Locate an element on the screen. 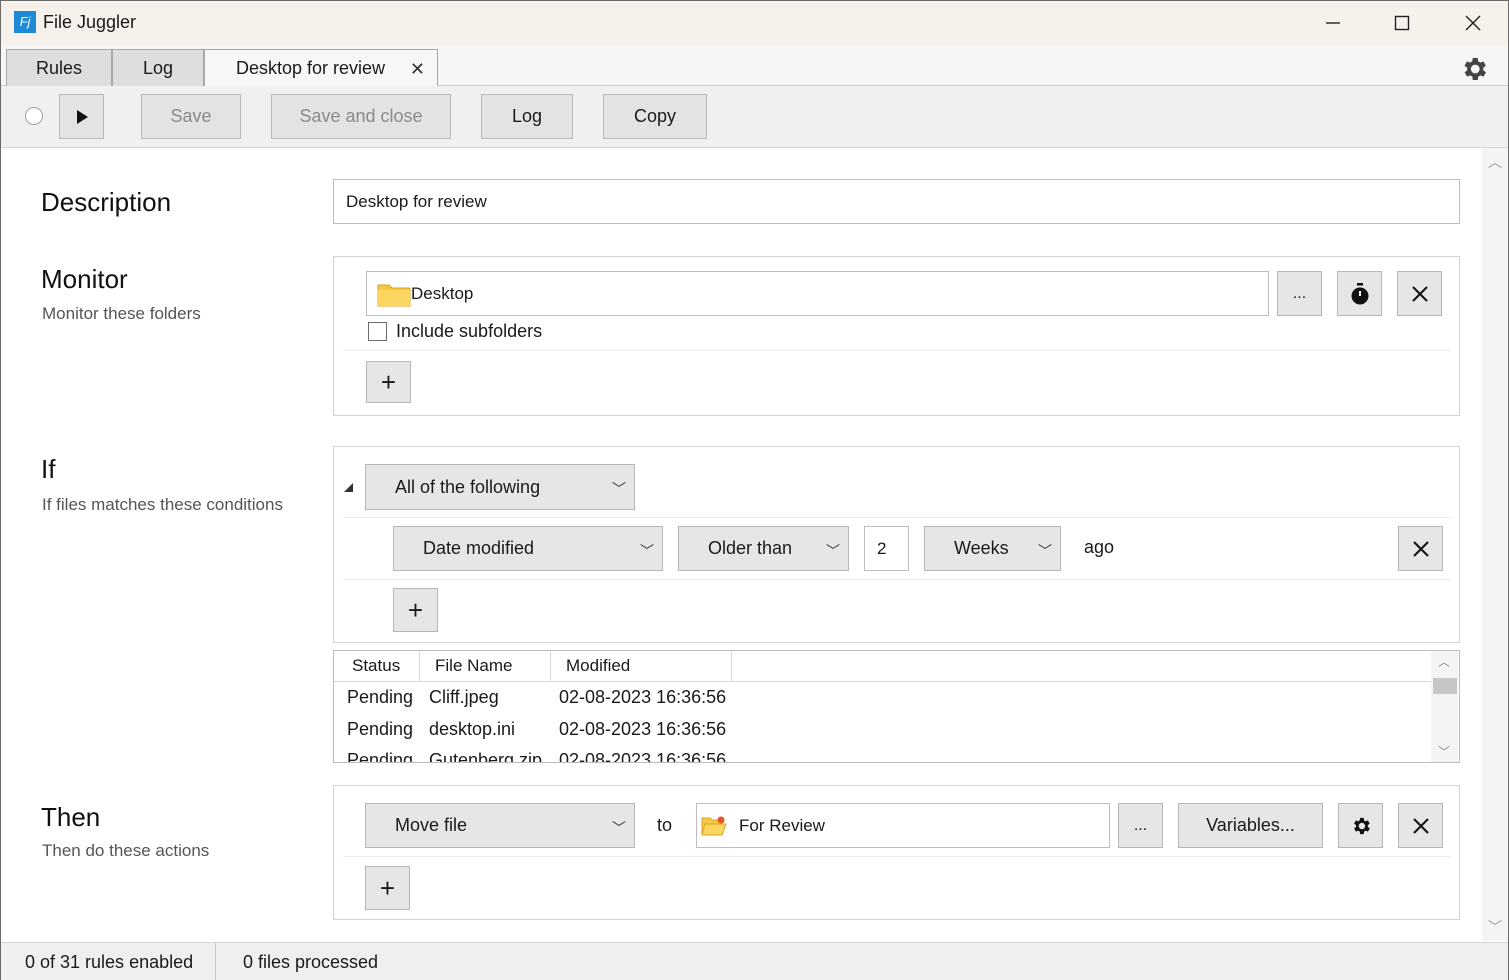 This screenshot has height=980, width=1509. destination-folder-field: For Review is located at coordinates (903, 825).